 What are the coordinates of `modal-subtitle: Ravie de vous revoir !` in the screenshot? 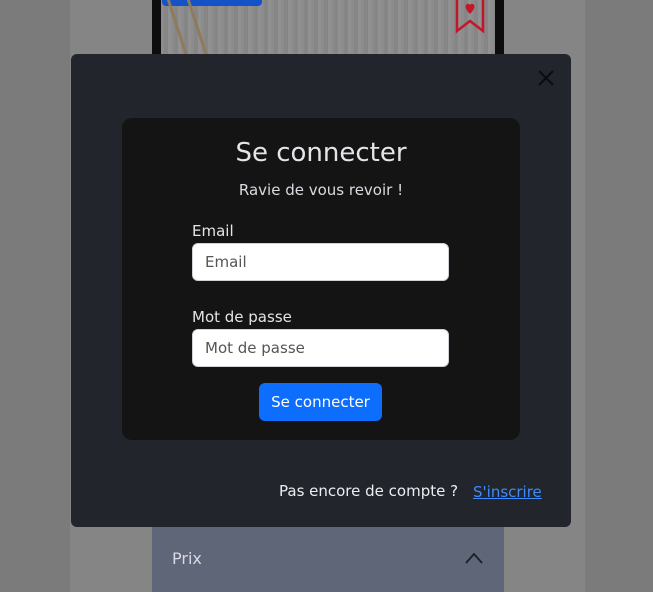 It's located at (321, 190).